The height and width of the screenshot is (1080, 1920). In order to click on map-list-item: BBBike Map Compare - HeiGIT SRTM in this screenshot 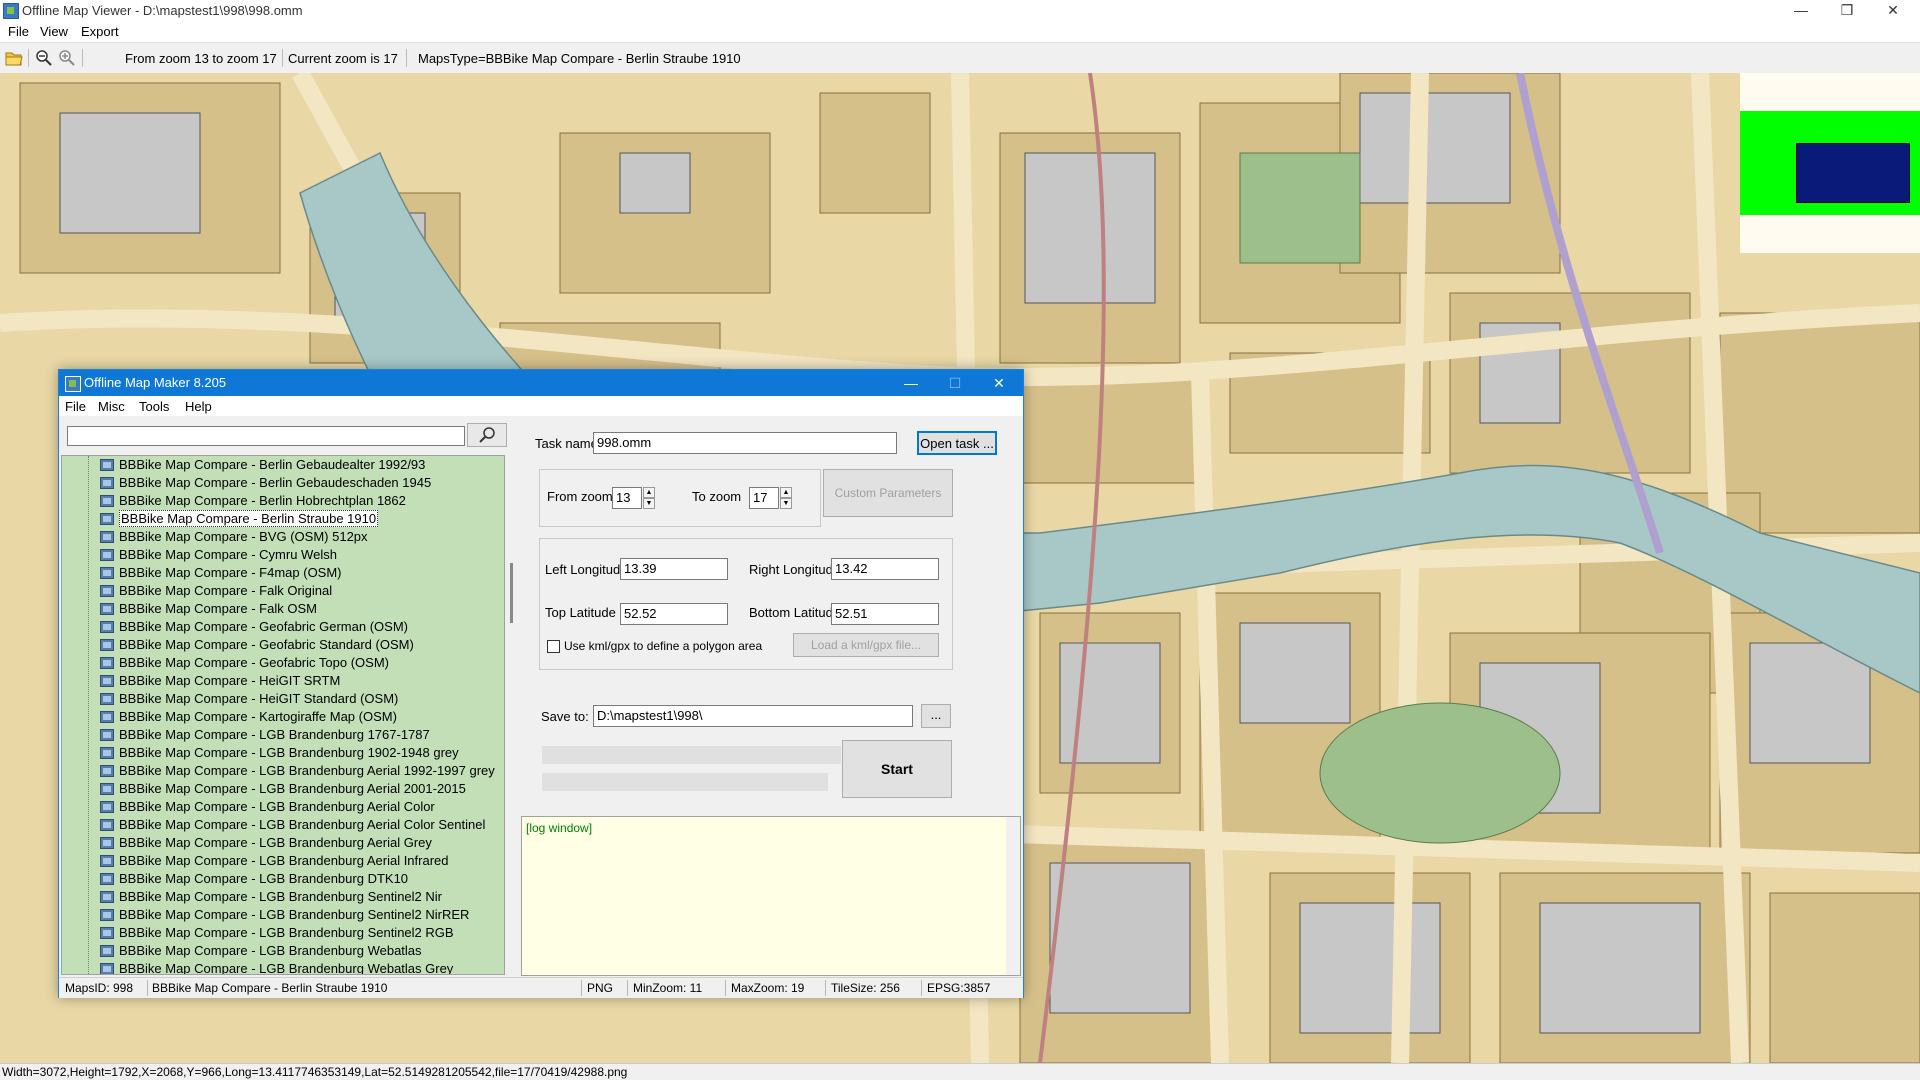, I will do `click(220, 681)`.